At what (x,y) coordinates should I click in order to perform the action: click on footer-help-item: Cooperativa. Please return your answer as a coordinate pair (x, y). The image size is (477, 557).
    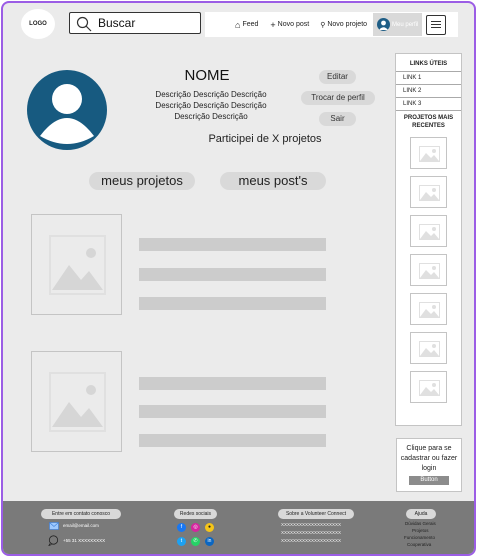
    Looking at the image, I should click on (419, 544).